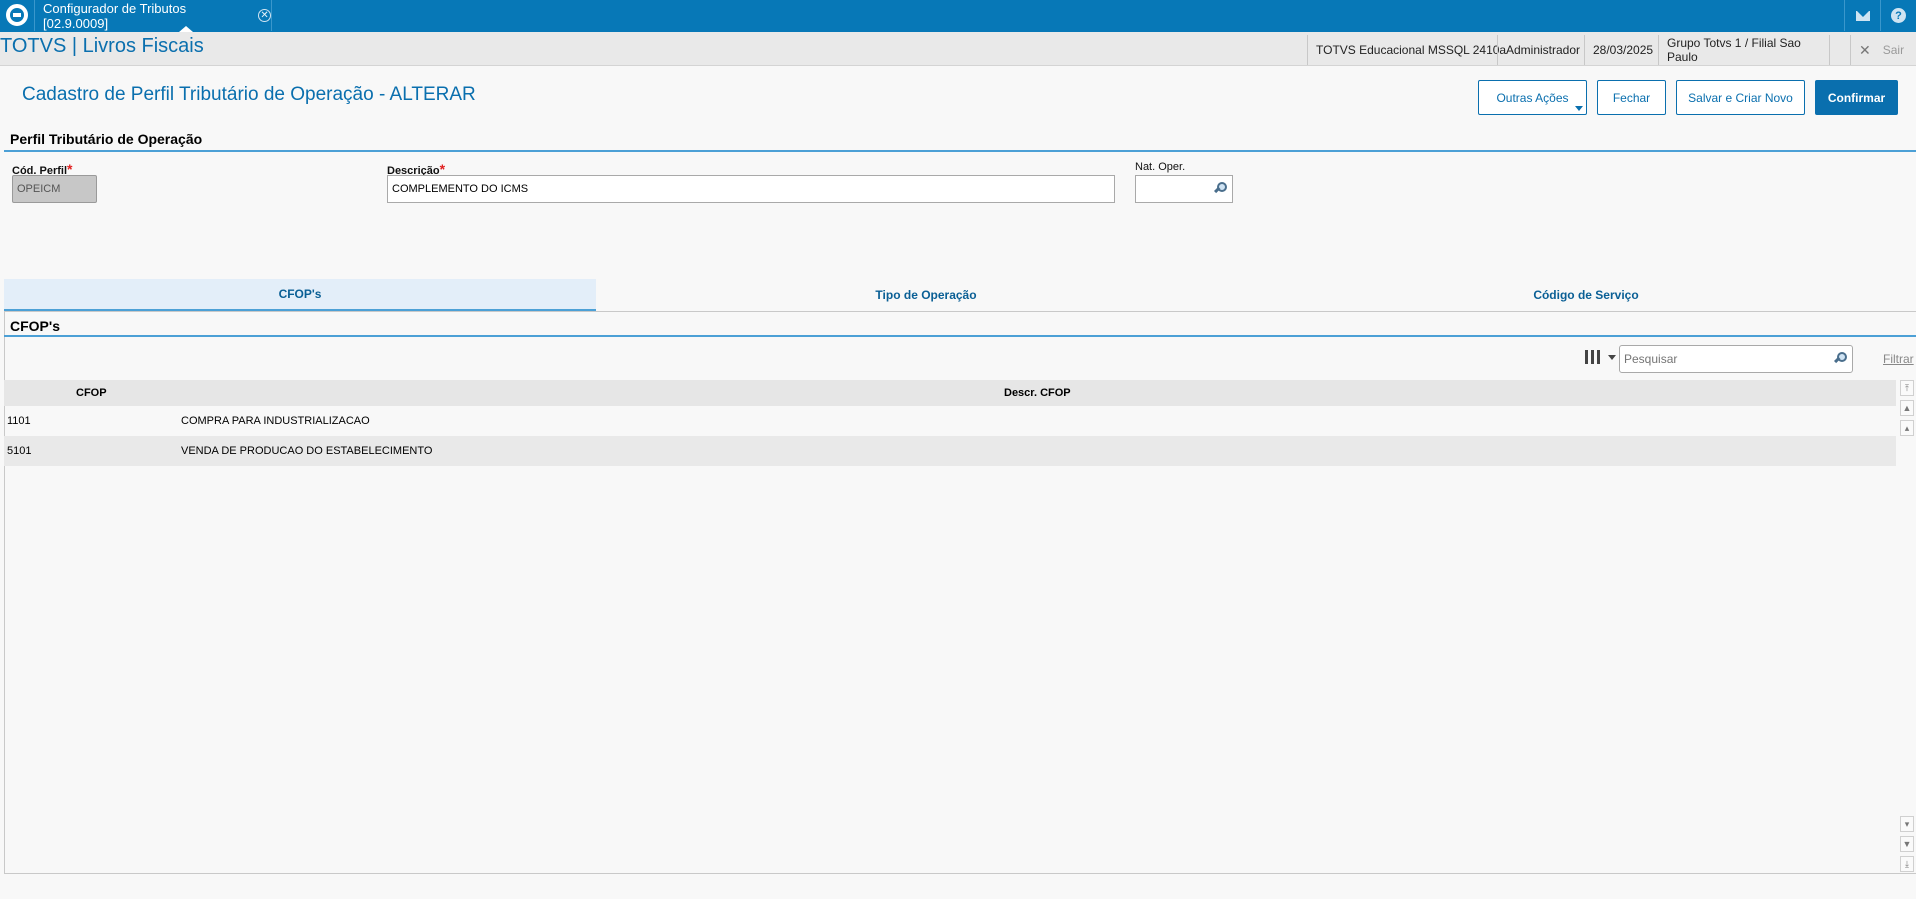 The width and height of the screenshot is (1916, 899). Describe the element at coordinates (115, 15) in the screenshot. I see `app-tab-label: Configurador de Tributos [02.9.0009]` at that location.